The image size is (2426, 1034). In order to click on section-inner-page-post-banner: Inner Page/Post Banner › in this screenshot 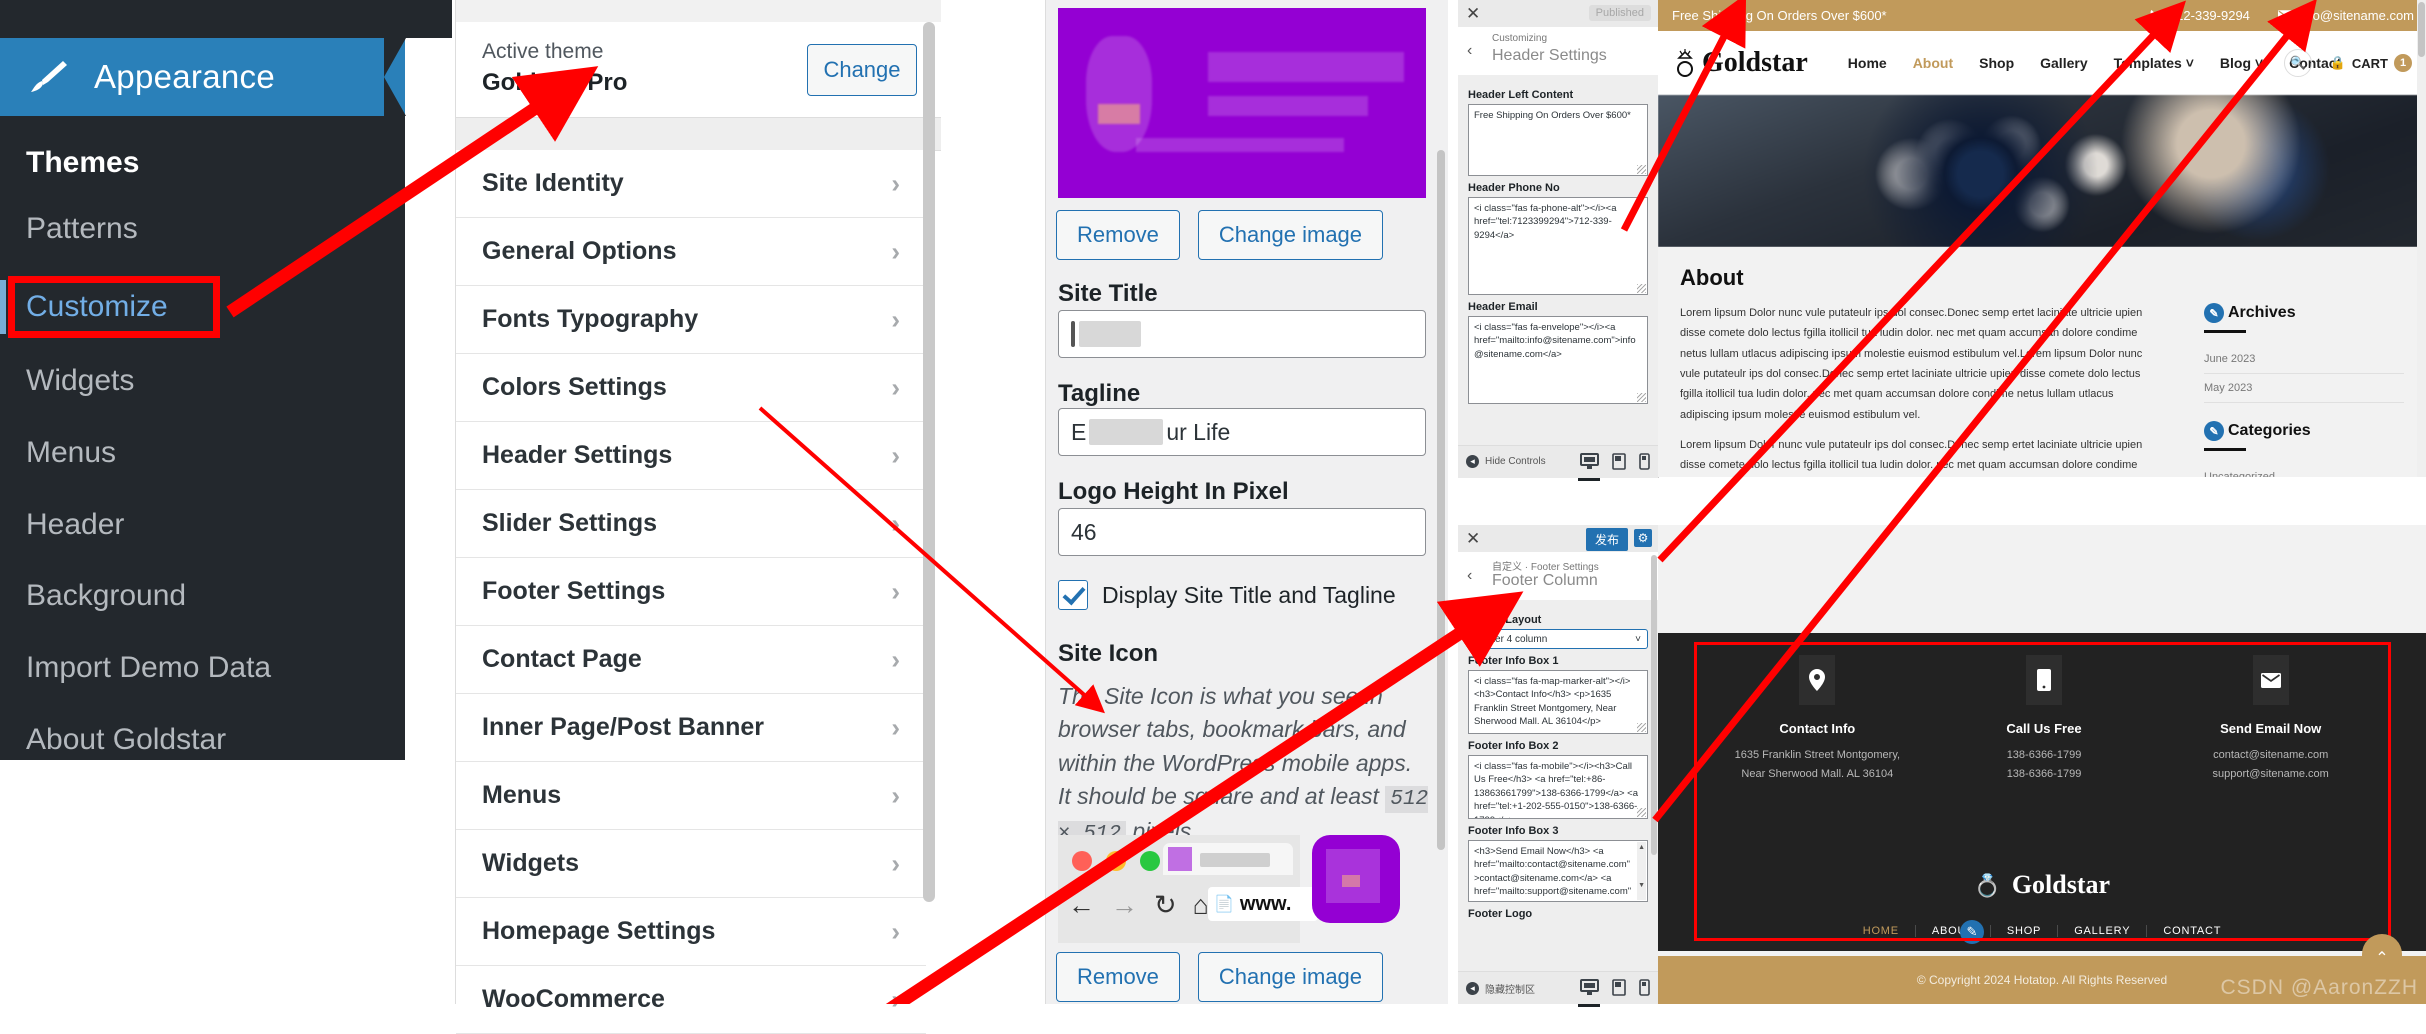, I will do `click(691, 728)`.